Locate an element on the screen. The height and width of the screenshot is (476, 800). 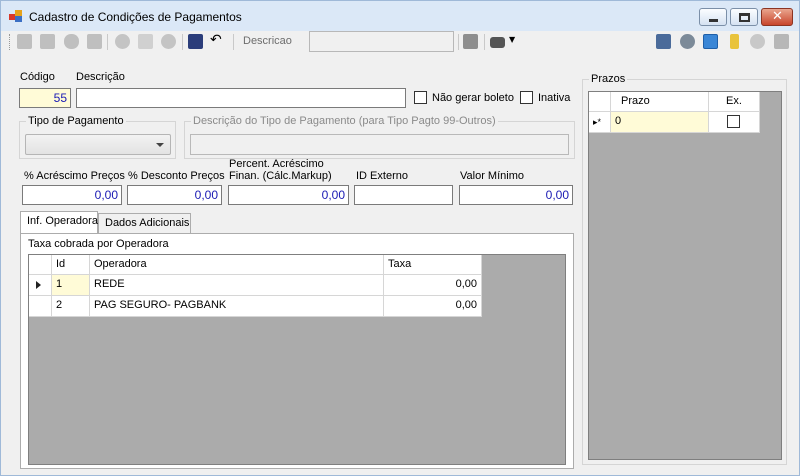
app-icon is located at coordinates (16, 16).